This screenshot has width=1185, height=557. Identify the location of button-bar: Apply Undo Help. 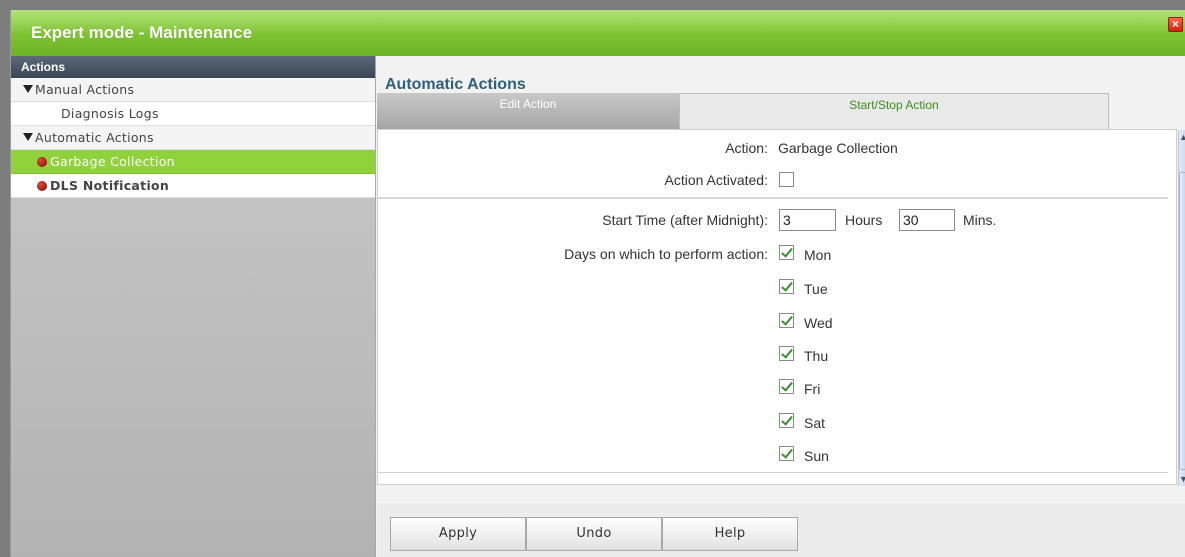
(781, 530).